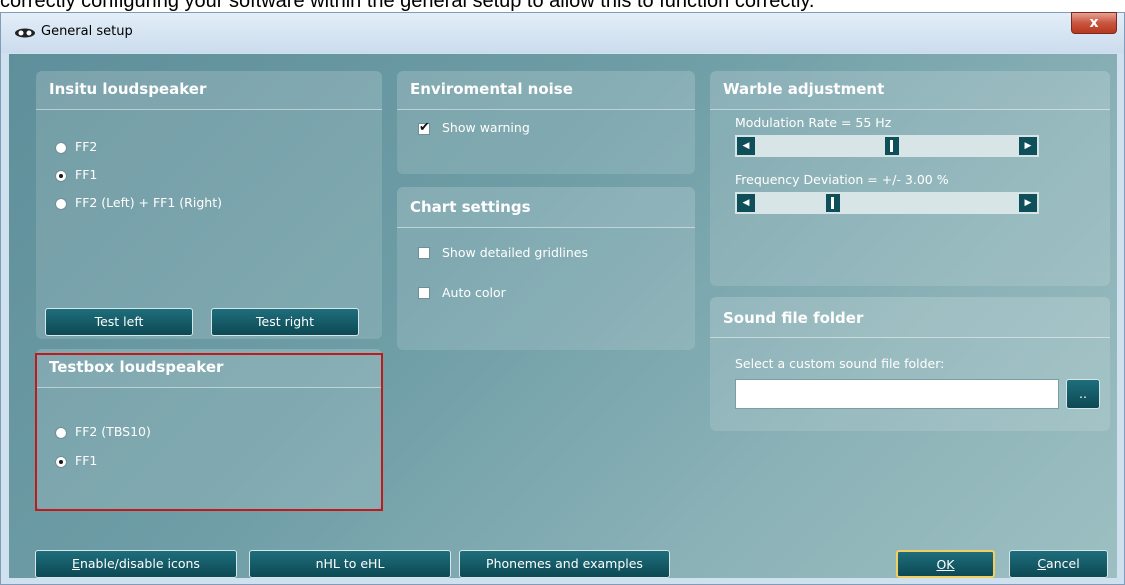  Describe the element at coordinates (1083, 394) in the screenshot. I see `browse-folder-button: ..` at that location.